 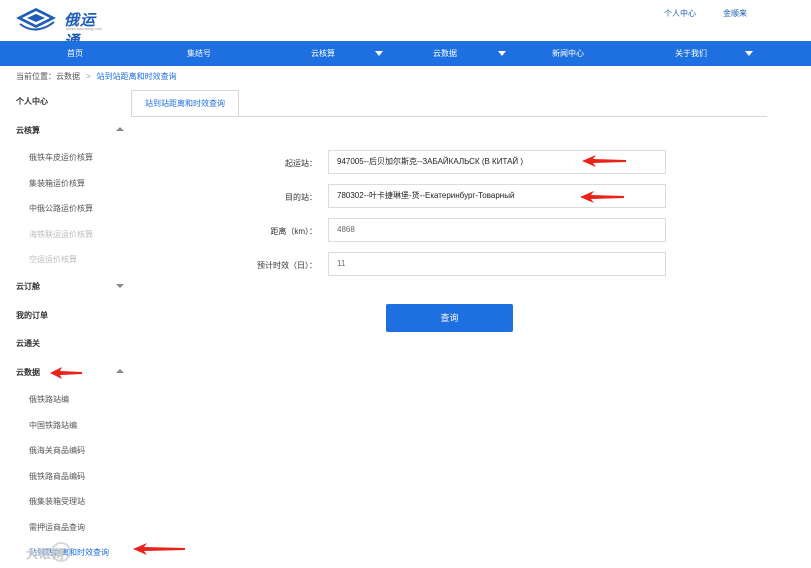 What do you see at coordinates (301, 163) in the screenshot?
I see `origin-label: 起运站：` at bounding box center [301, 163].